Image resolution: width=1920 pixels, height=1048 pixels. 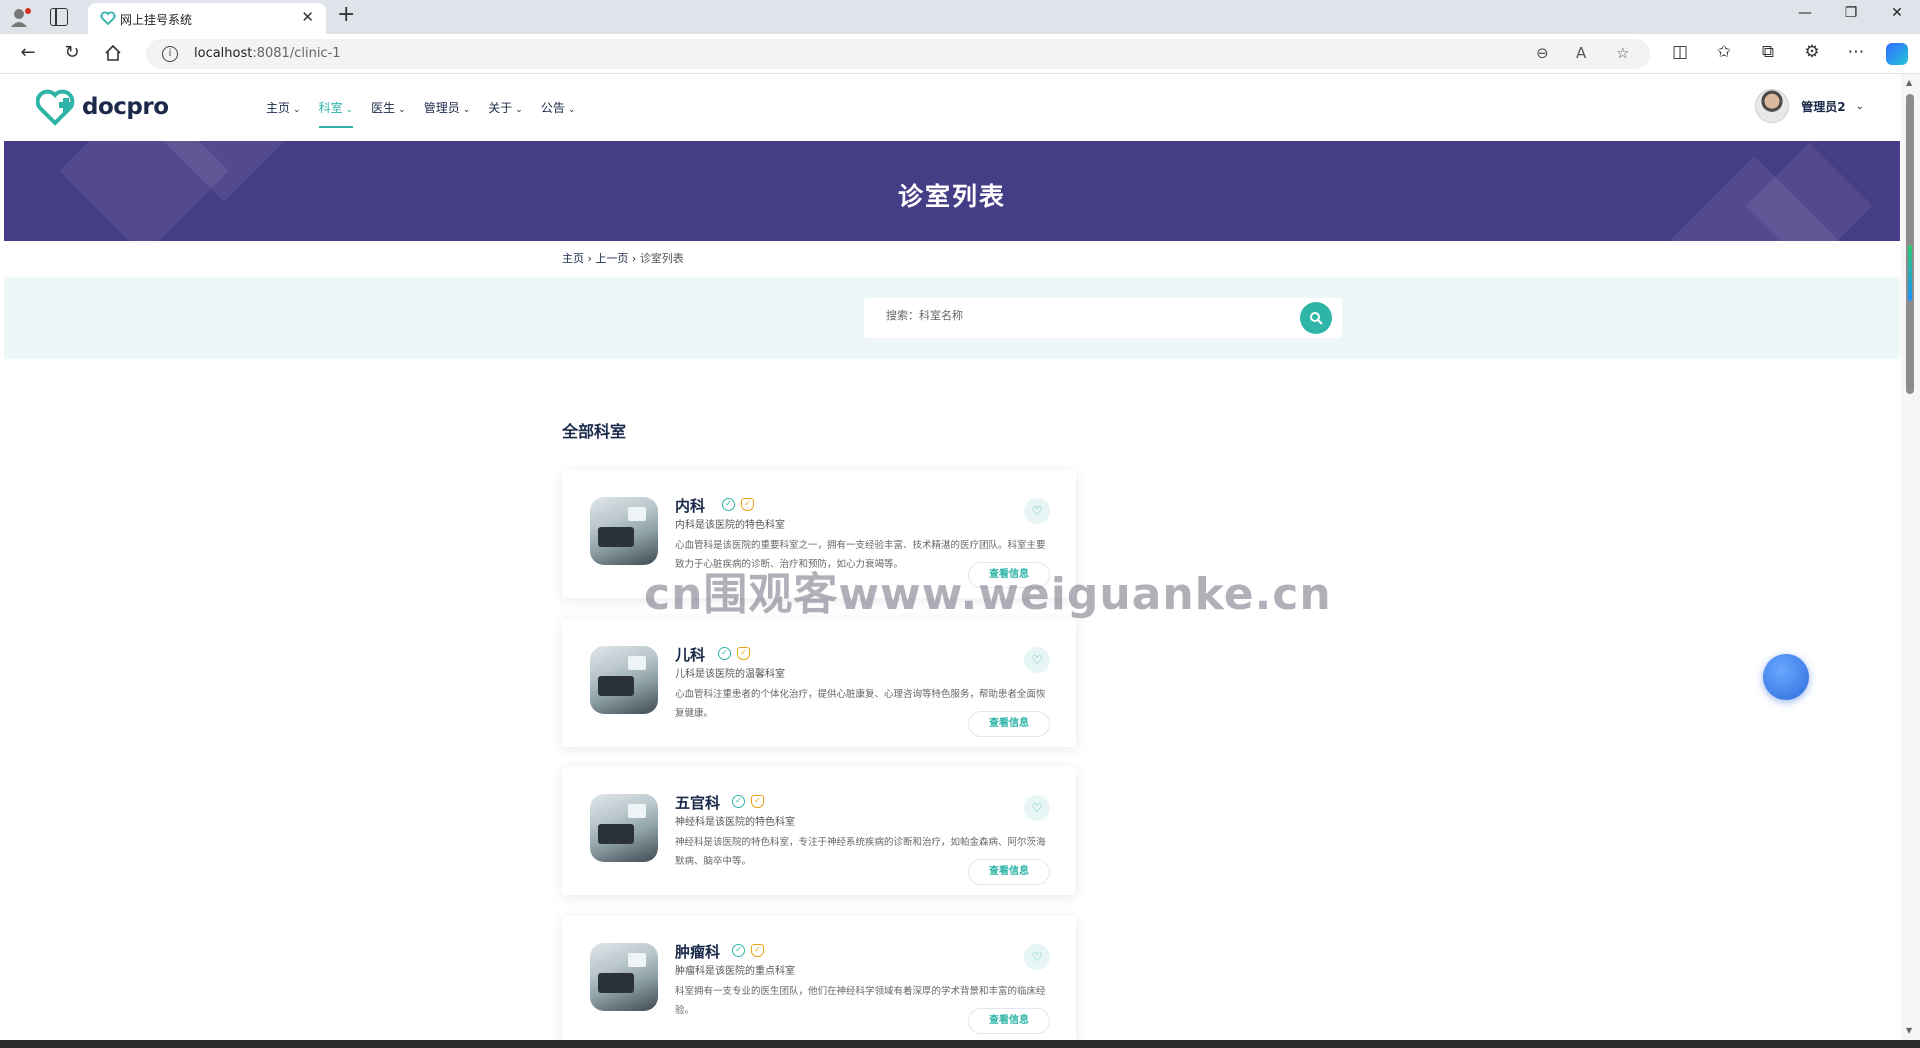 I want to click on department-name: 五官科, so click(x=697, y=802).